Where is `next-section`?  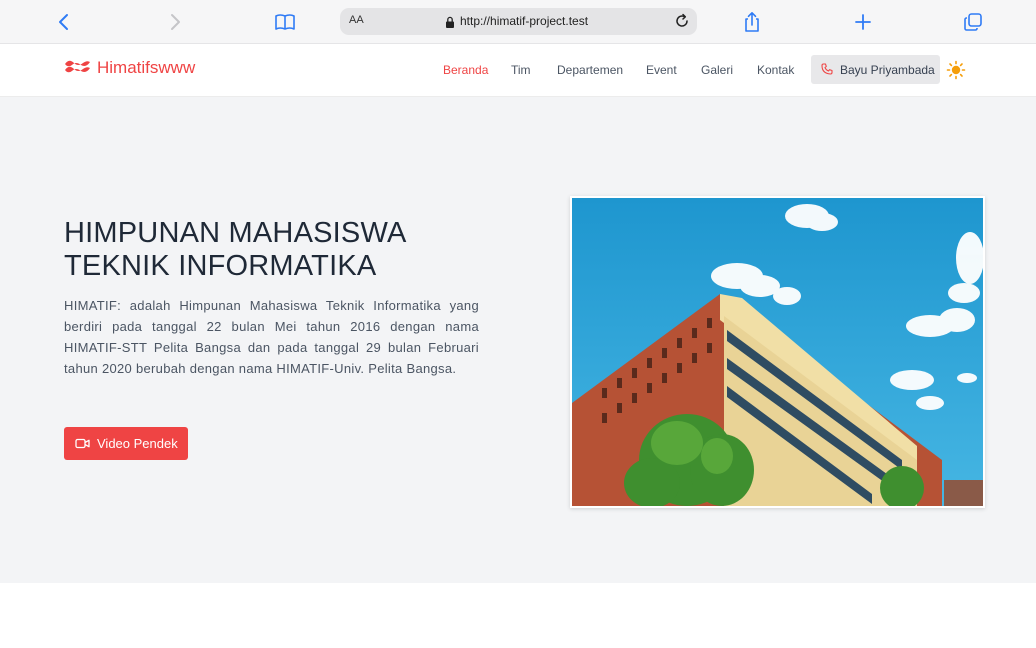 next-section is located at coordinates (518, 615).